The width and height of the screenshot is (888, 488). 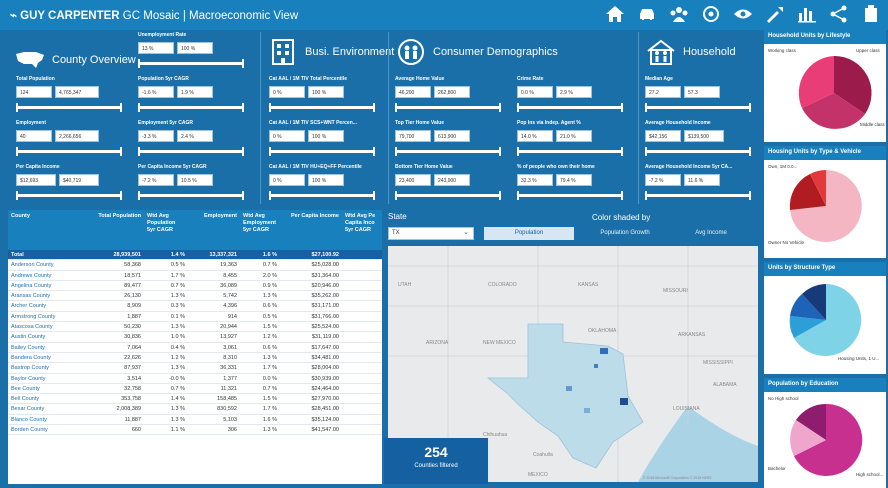 What do you see at coordinates (194, 182) in the screenshot?
I see `per-capita-income-cagr-slicer: Per Capita Income 5yr CAGR -7.2 % 10.5 %` at bounding box center [194, 182].